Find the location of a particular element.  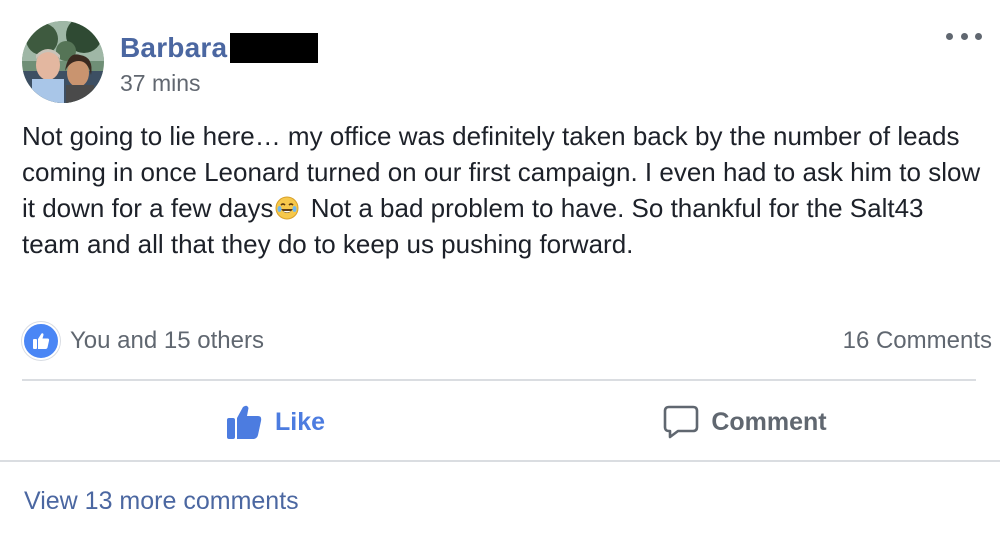

avatar-photo is located at coordinates (63, 62).